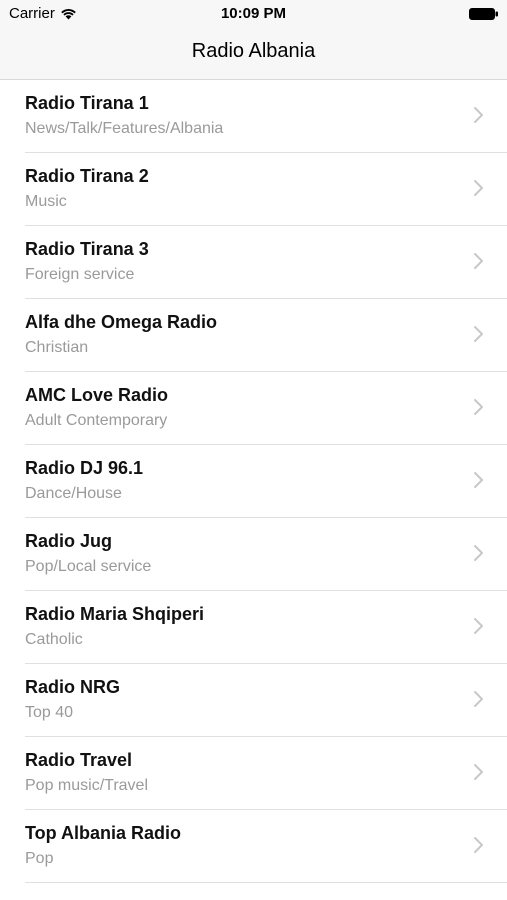  I want to click on station-row: Radio Tirana 2 Music, so click(266, 189).